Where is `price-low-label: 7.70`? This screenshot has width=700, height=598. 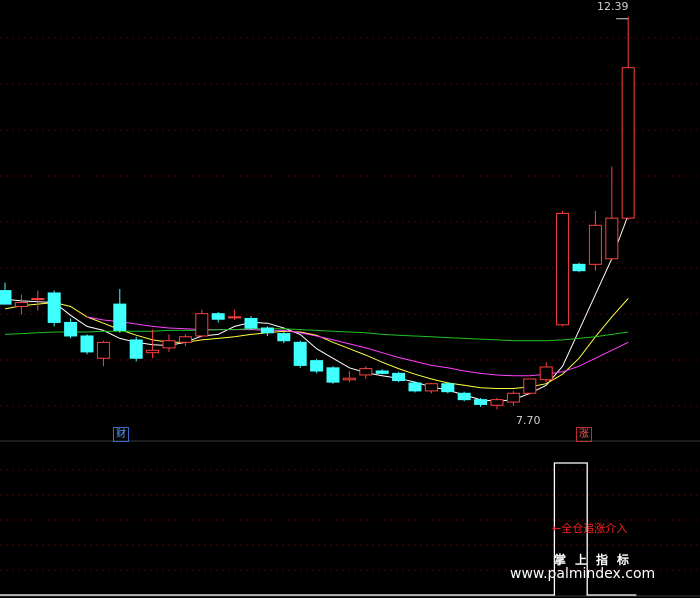
price-low-label: 7.70 is located at coordinates (528, 420).